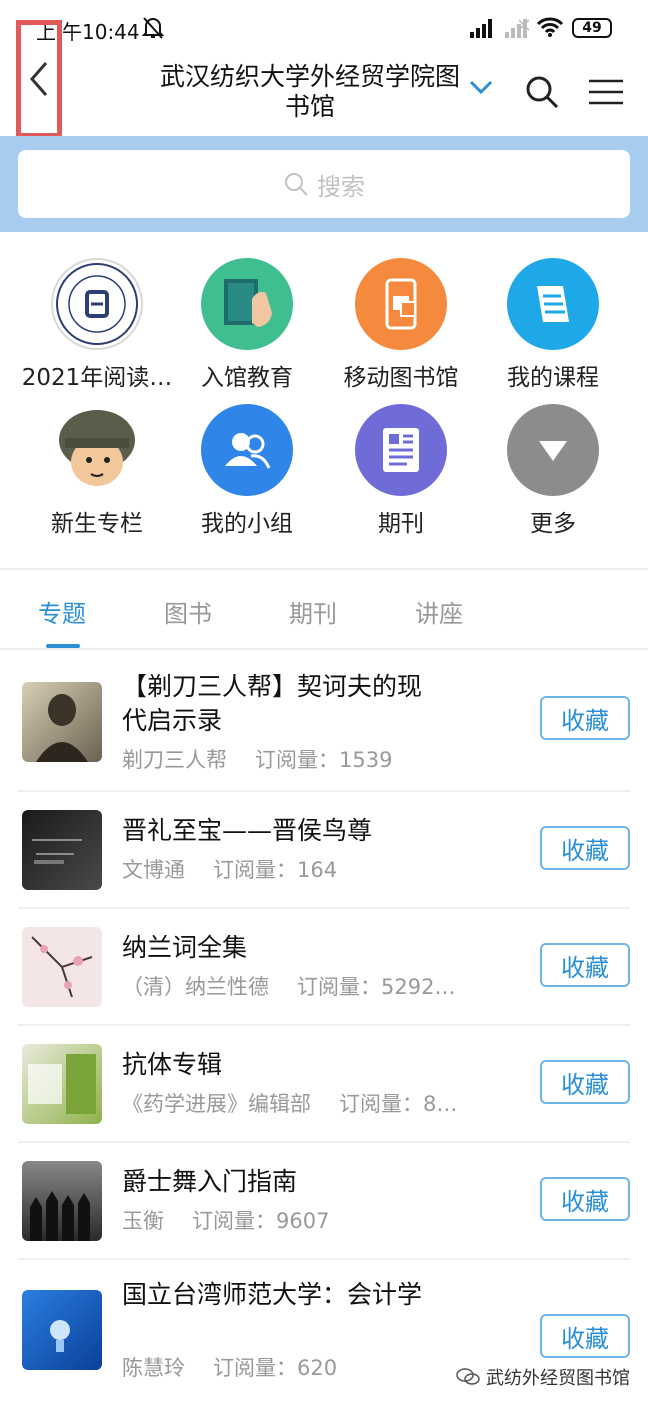  I want to click on back-icon, so click(39, 79).